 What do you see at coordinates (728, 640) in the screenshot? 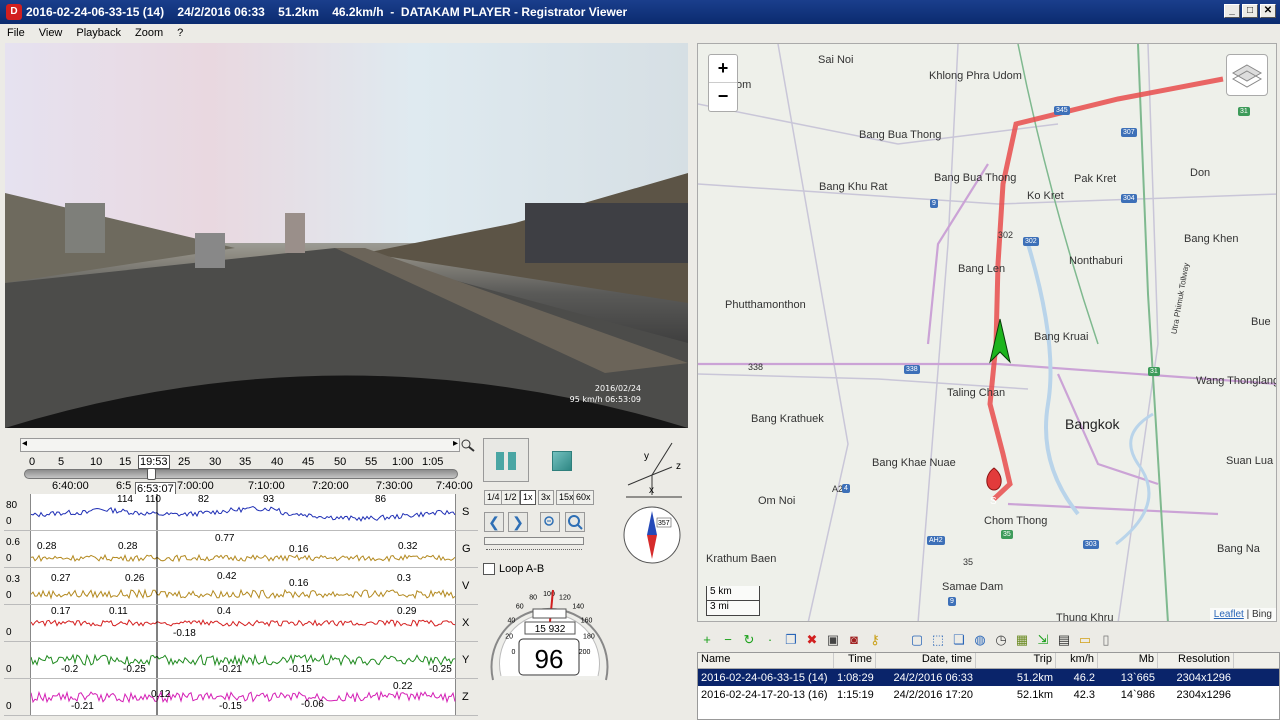
I see `remove-icon: −` at bounding box center [728, 640].